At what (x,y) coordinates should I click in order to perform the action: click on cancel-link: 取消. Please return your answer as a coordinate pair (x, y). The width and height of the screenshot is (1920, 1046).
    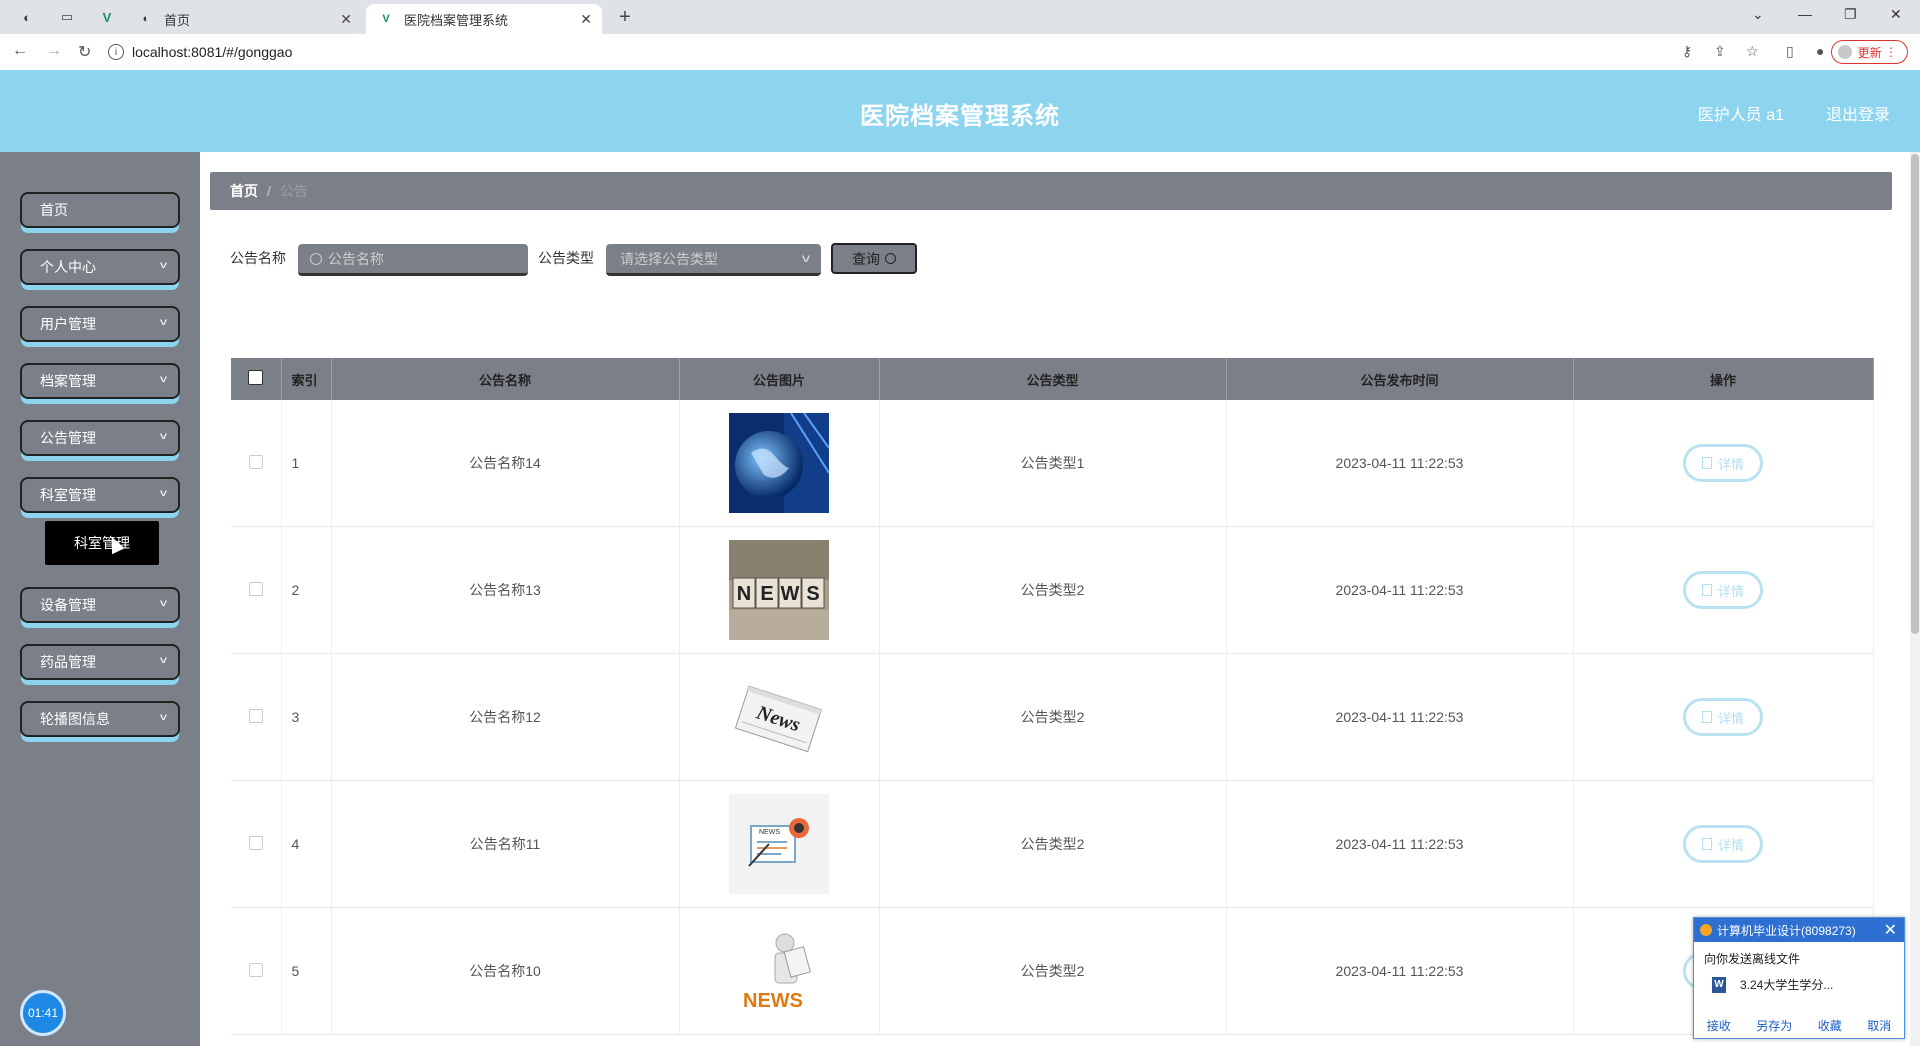
    Looking at the image, I should click on (1879, 1025).